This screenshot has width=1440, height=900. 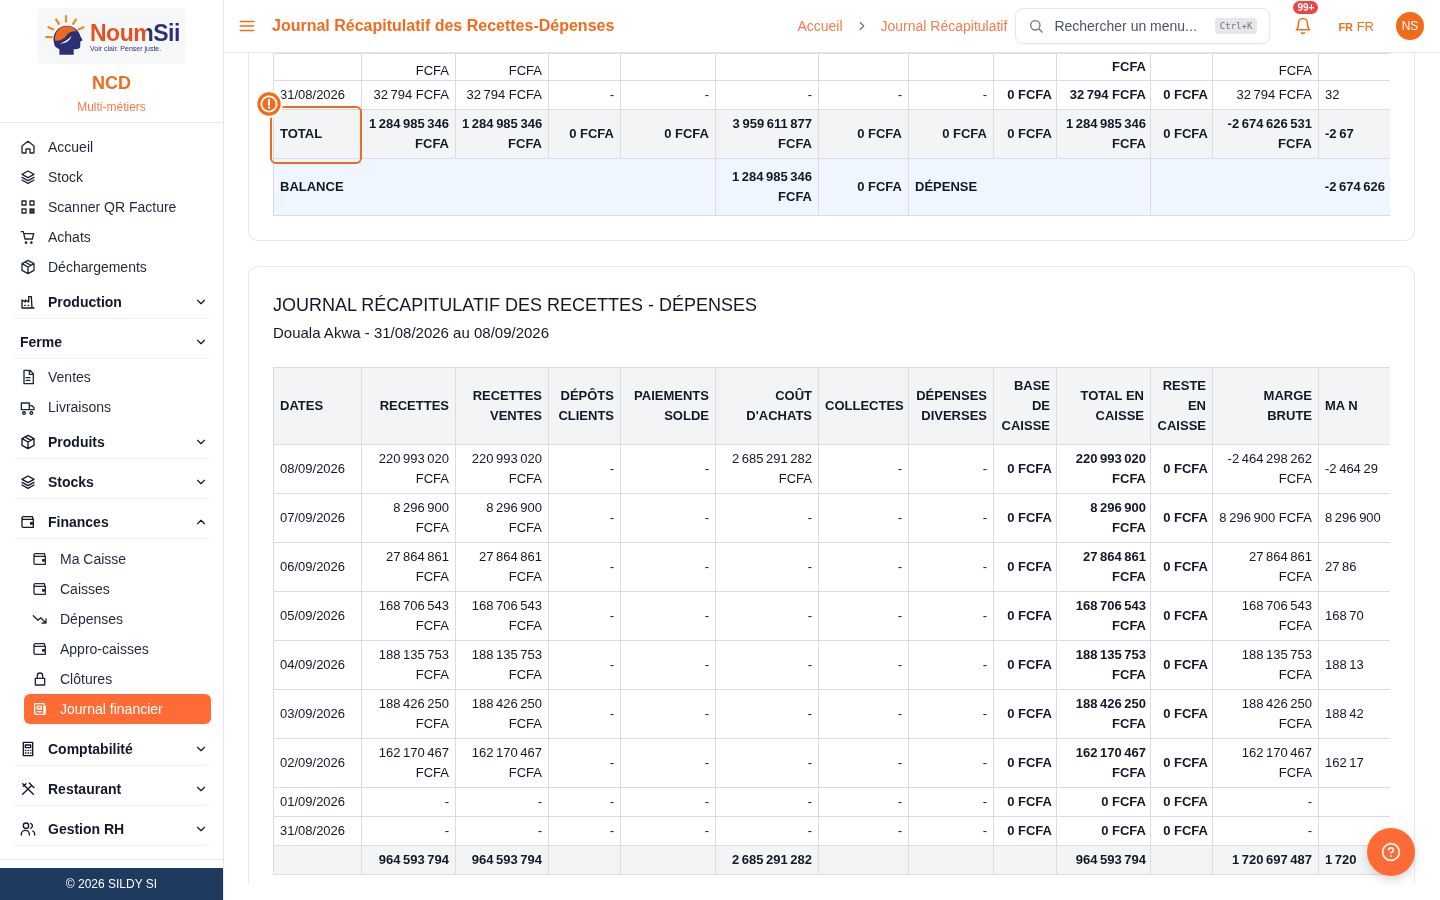 What do you see at coordinates (269, 104) in the screenshot?
I see `alert-icon` at bounding box center [269, 104].